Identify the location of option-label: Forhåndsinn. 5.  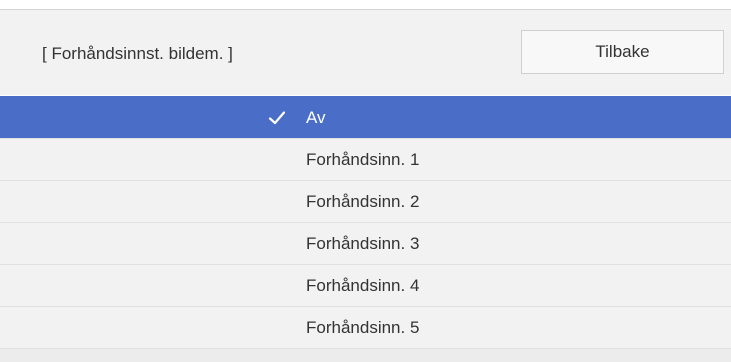
(363, 327).